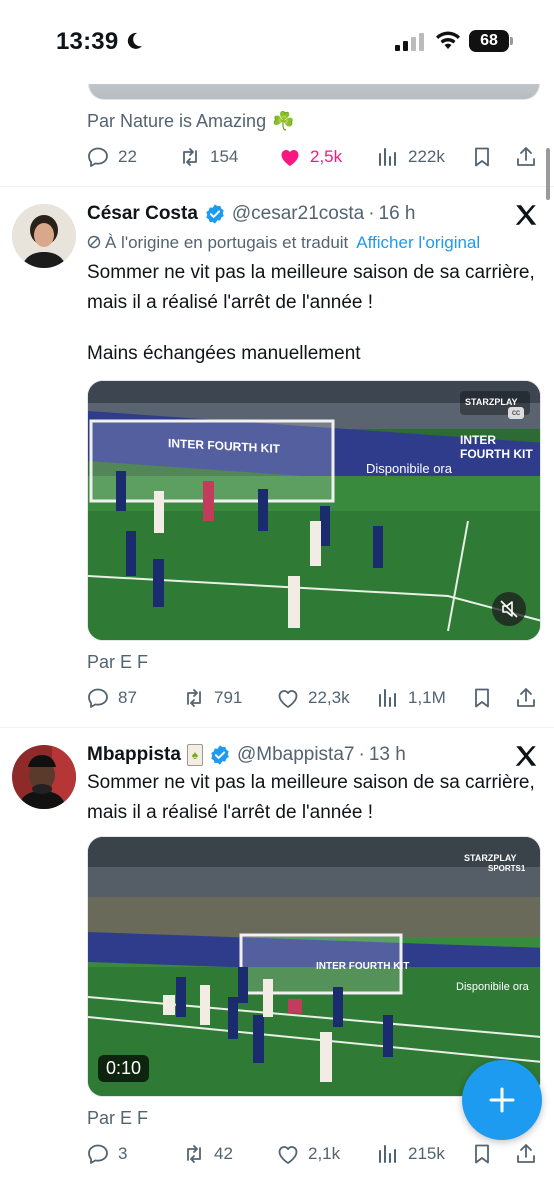 The image size is (554, 1200). I want to click on show-original-link: Afficher l'original, so click(418, 242).